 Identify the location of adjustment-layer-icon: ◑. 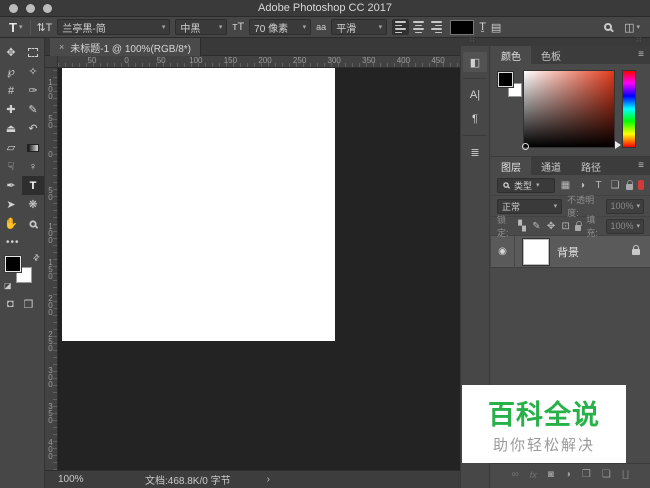
(568, 474).